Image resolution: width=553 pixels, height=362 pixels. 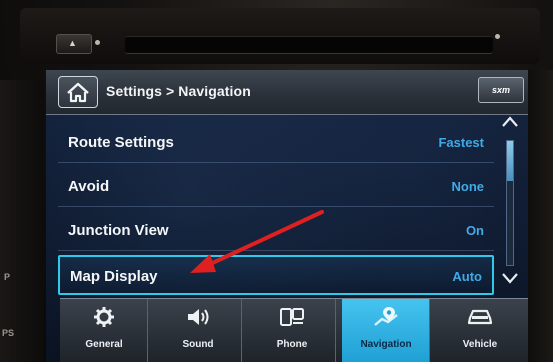 I want to click on home-button, so click(x=78, y=92).